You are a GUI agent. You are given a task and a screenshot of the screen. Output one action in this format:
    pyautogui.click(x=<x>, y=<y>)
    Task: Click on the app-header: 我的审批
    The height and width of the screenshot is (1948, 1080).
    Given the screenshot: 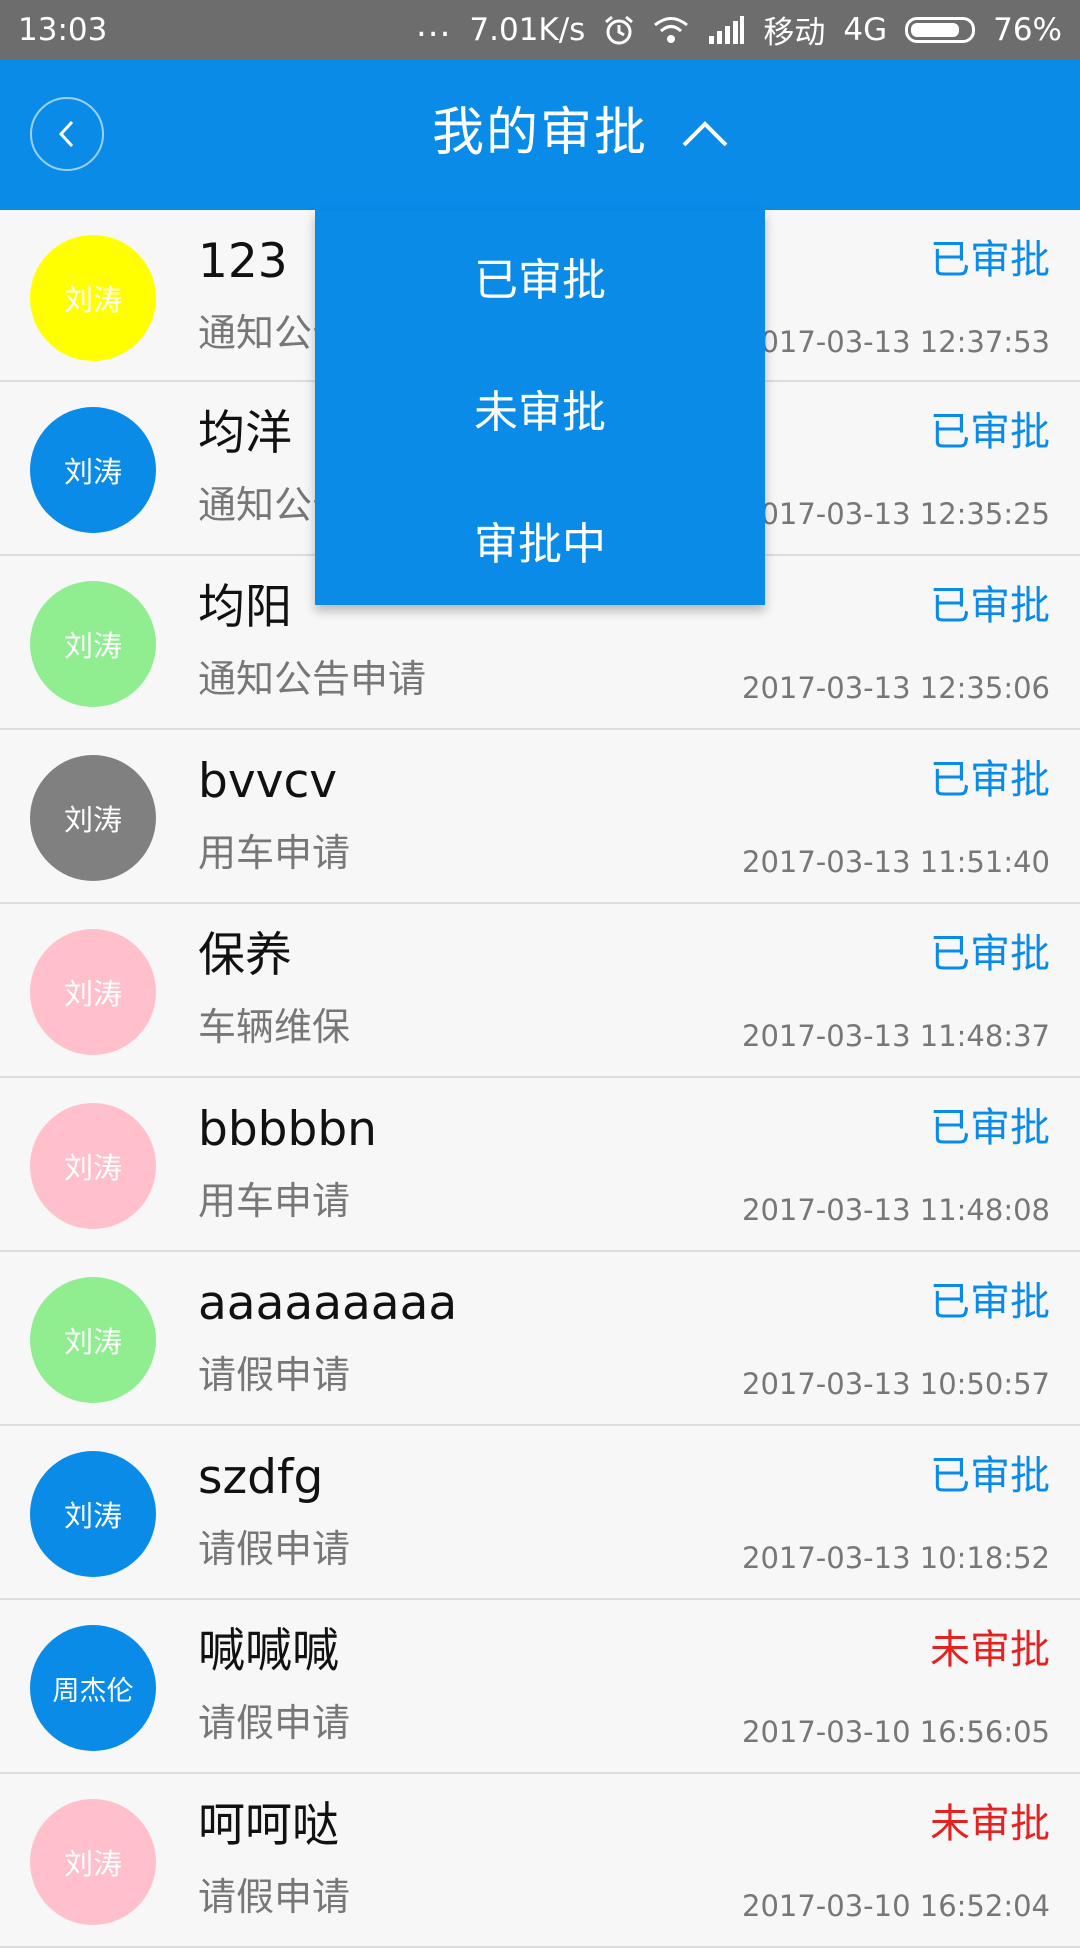 What is the action you would take?
    pyautogui.click(x=540, y=134)
    